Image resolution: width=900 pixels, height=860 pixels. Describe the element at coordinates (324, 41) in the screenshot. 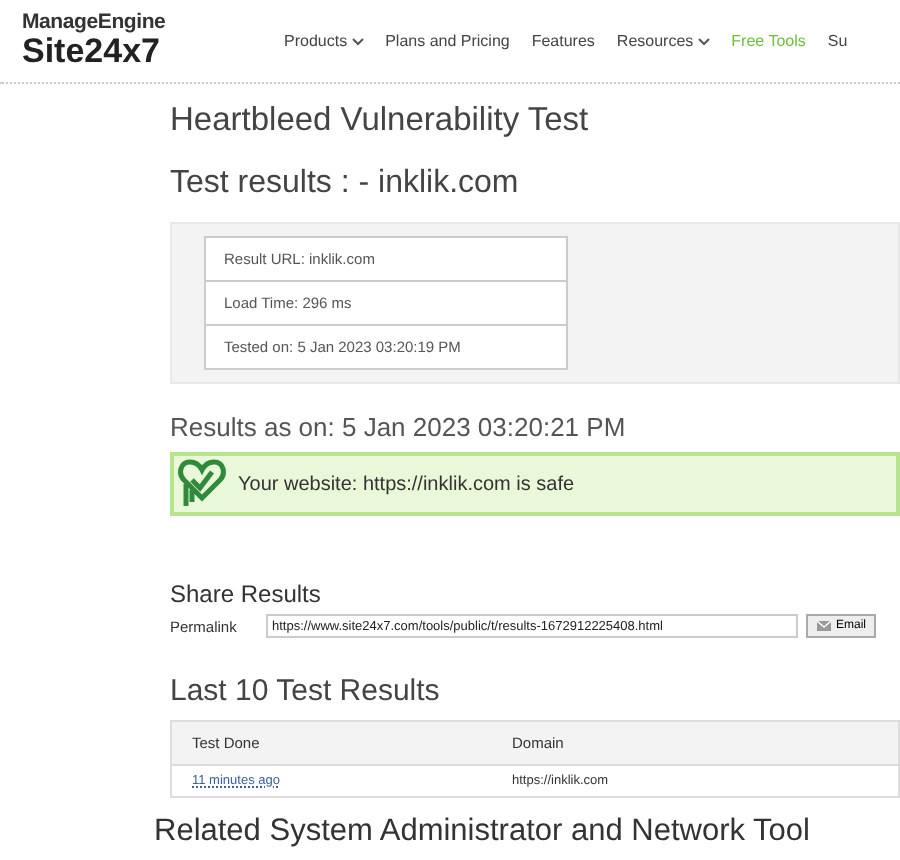

I see `nav-link: Products` at that location.